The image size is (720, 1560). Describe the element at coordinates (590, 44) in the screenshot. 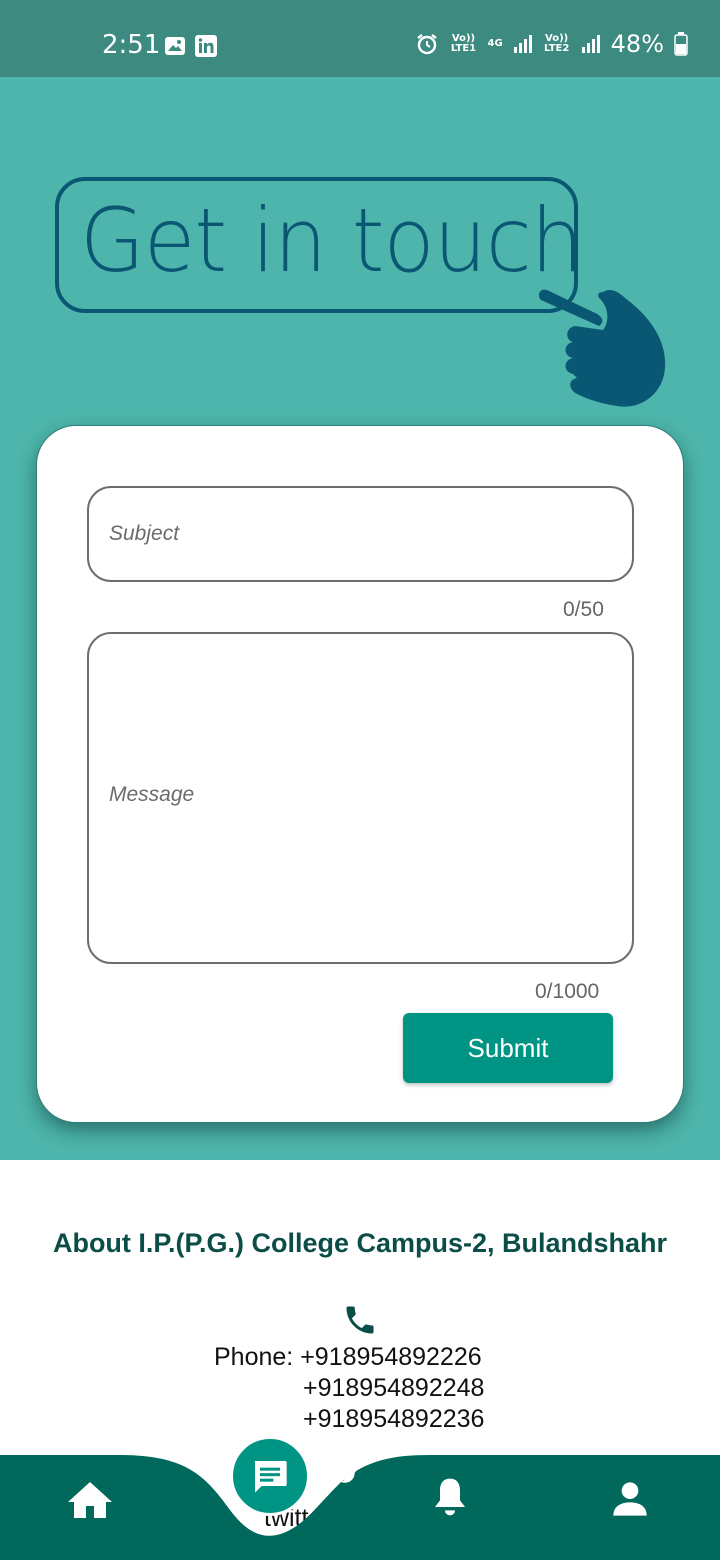

I see `signal-2-icon` at that location.